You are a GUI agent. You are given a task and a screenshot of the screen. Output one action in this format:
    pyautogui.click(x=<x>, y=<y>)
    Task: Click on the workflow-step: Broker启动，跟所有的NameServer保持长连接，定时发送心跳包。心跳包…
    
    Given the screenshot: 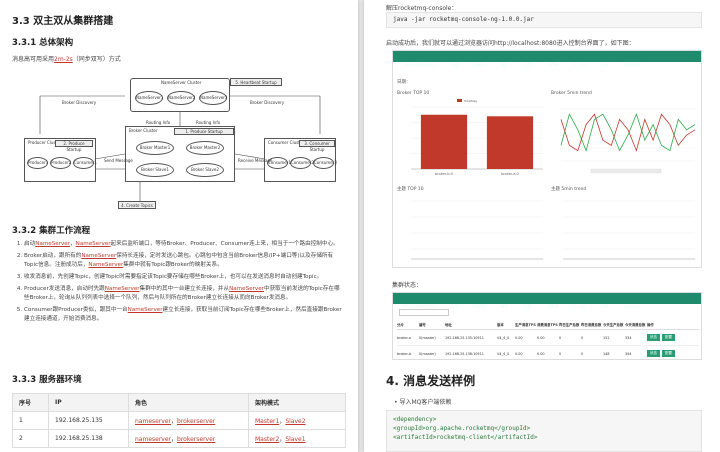 What is the action you would take?
    pyautogui.click(x=184, y=261)
    